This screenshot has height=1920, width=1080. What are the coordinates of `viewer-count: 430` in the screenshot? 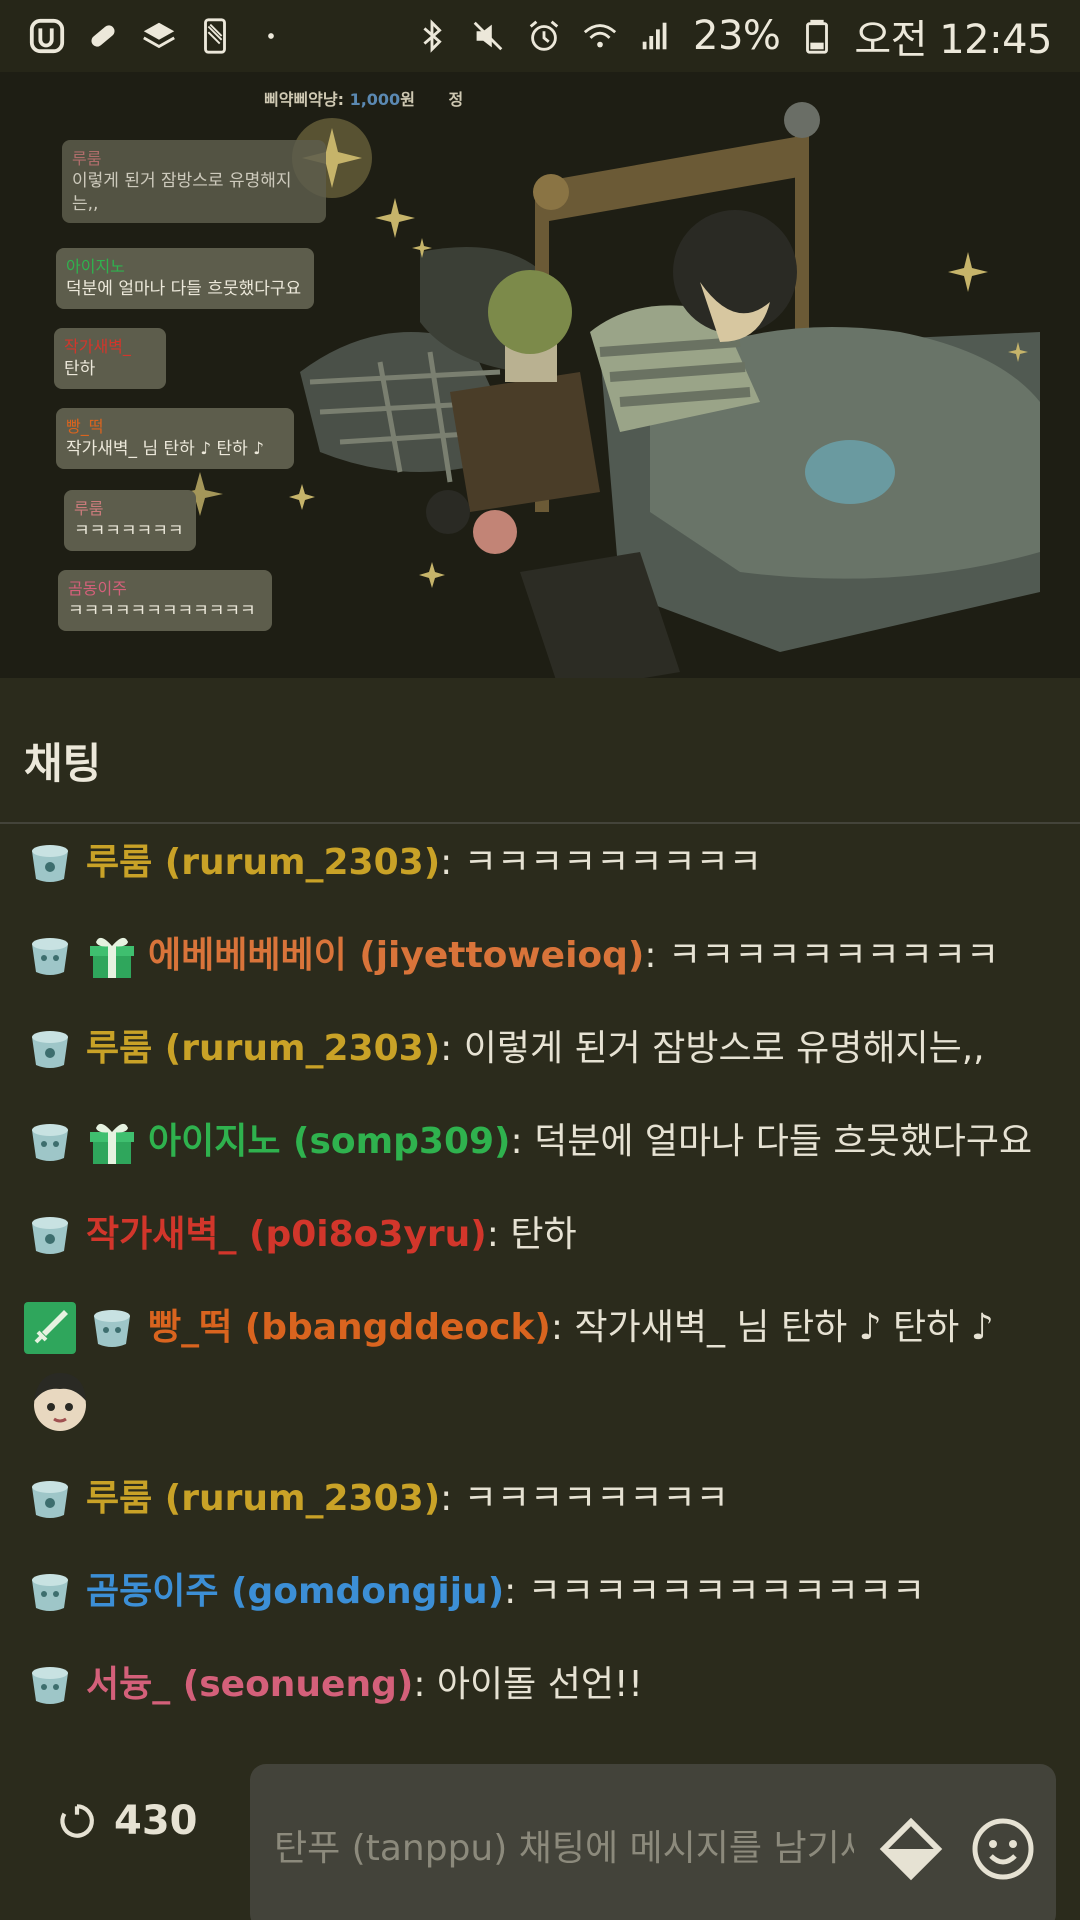 It's located at (156, 1821).